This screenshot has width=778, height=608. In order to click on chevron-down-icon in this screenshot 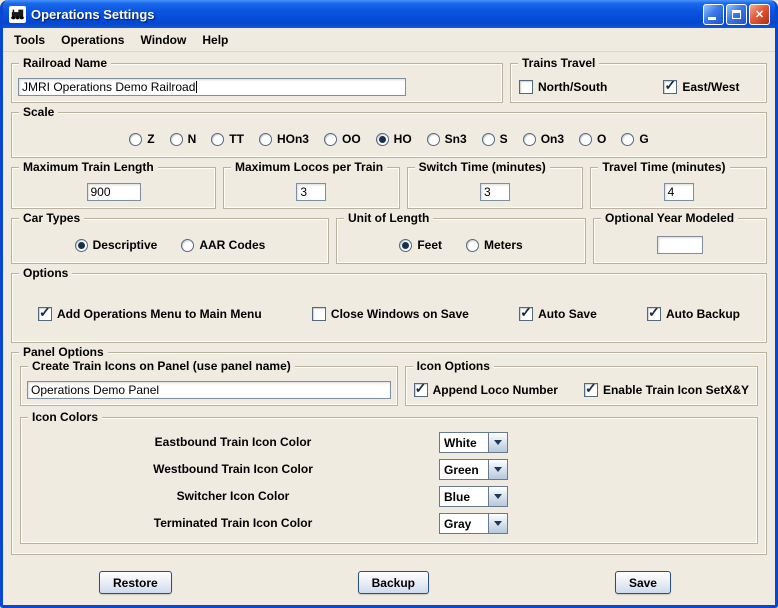, I will do `click(498, 496)`.